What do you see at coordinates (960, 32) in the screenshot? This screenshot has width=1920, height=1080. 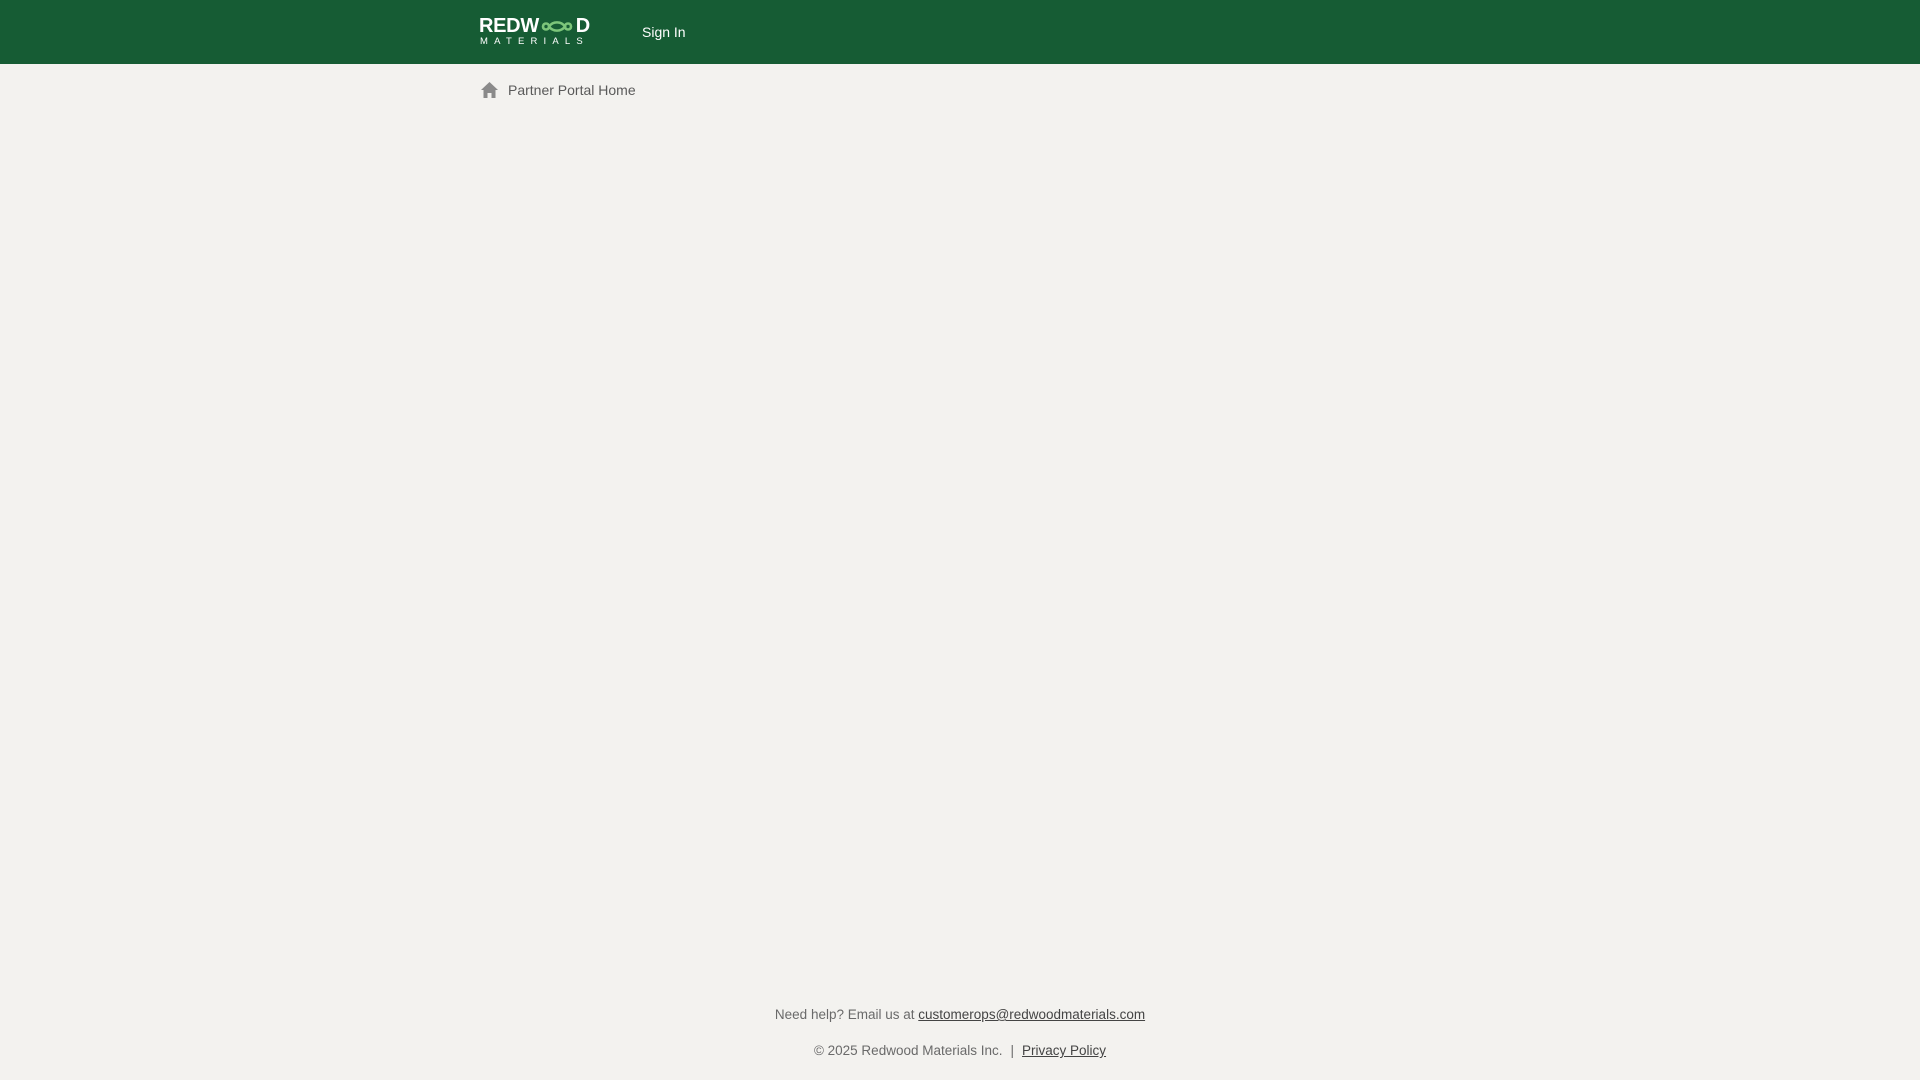 I see `top-navigation-bar: REDW D MATERIALS Sign In` at bounding box center [960, 32].